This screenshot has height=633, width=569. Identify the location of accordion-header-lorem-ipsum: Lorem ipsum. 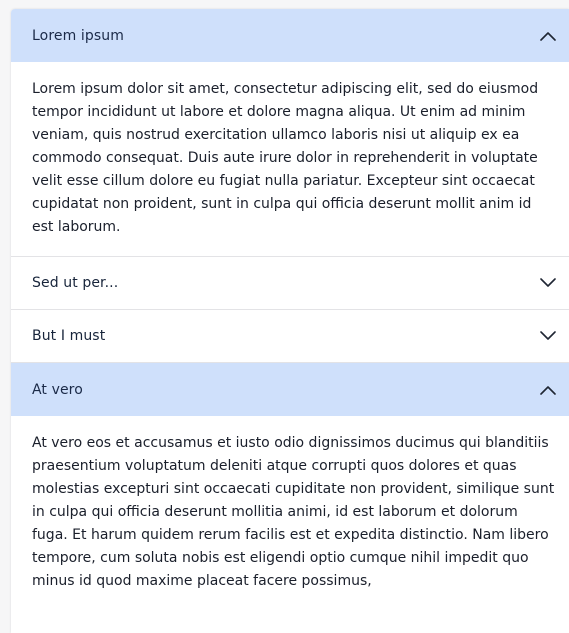
(290, 35).